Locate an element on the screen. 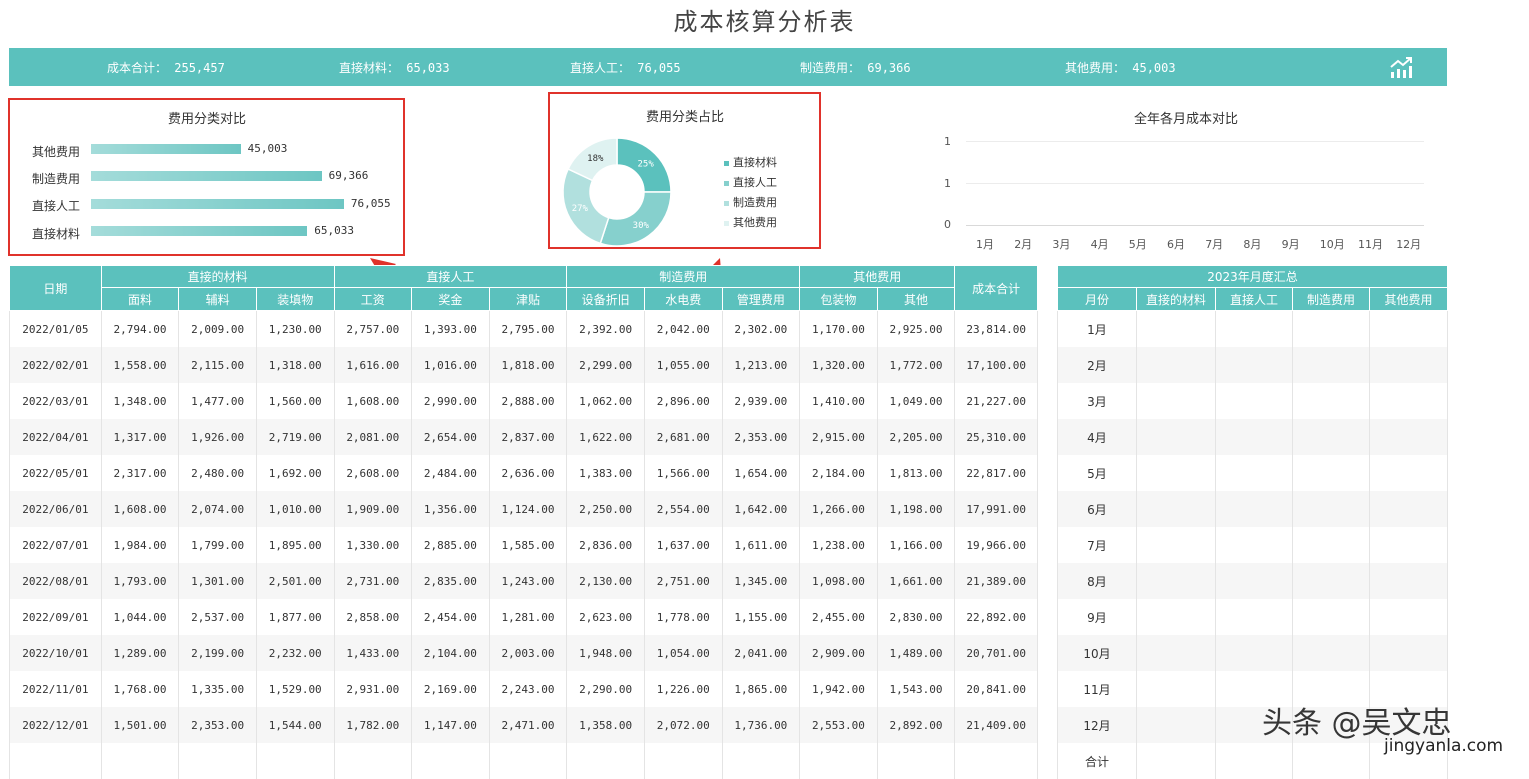  date-cell: 2022/03/01 is located at coordinates (55, 401).